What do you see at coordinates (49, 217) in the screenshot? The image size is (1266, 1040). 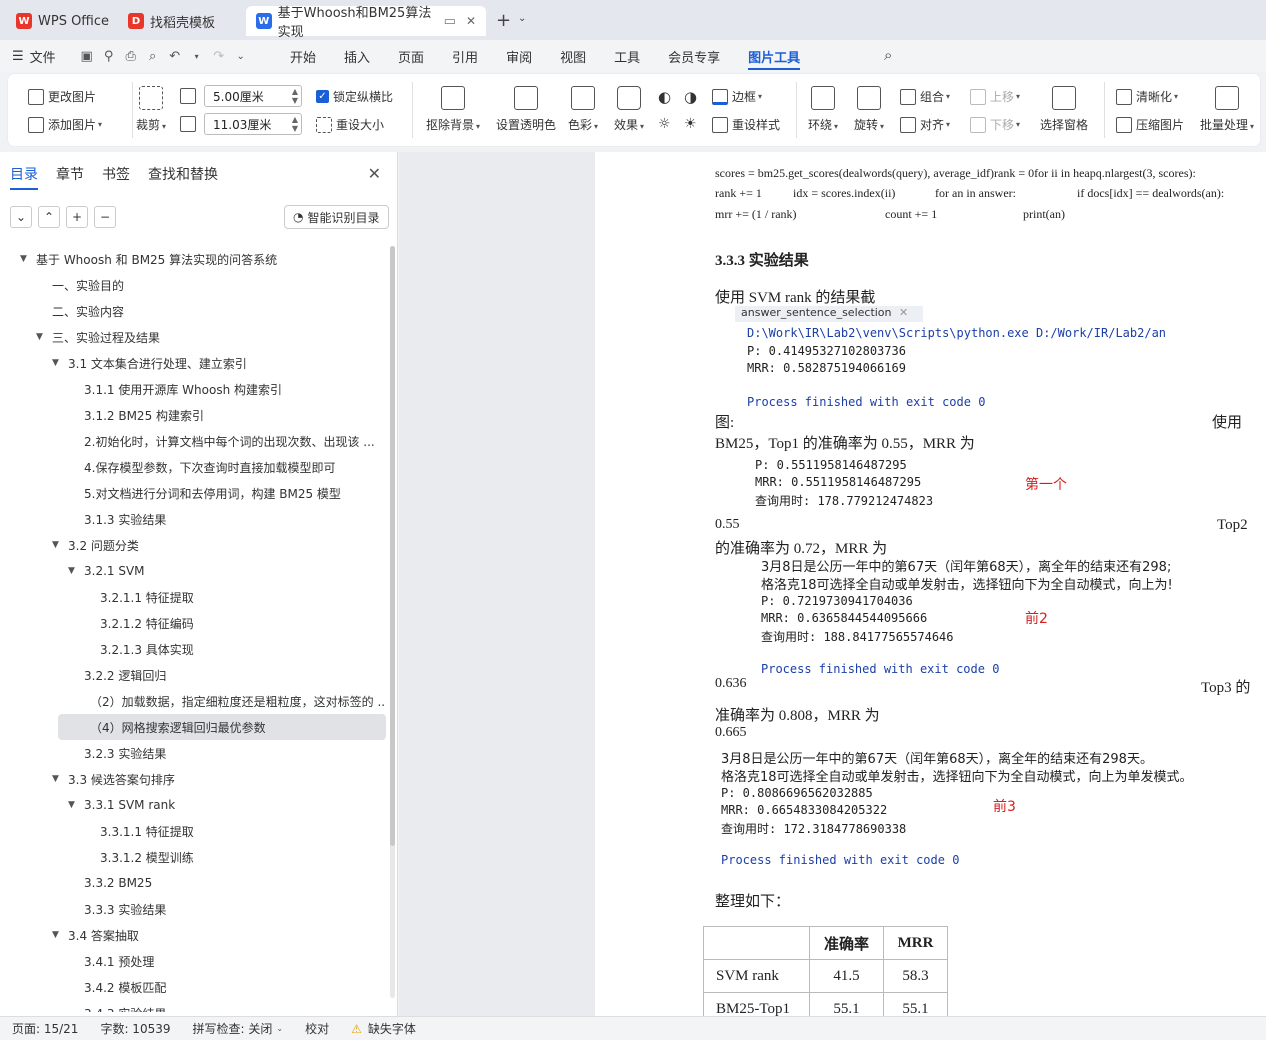 I see `expand-chevron-icon: ⌃` at bounding box center [49, 217].